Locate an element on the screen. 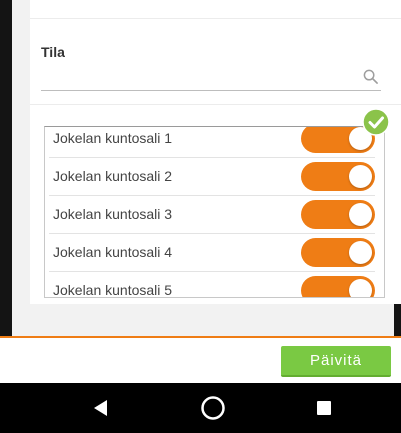 The height and width of the screenshot is (433, 401). list-item: Jokelan kuntosali 3 is located at coordinates (212, 215).